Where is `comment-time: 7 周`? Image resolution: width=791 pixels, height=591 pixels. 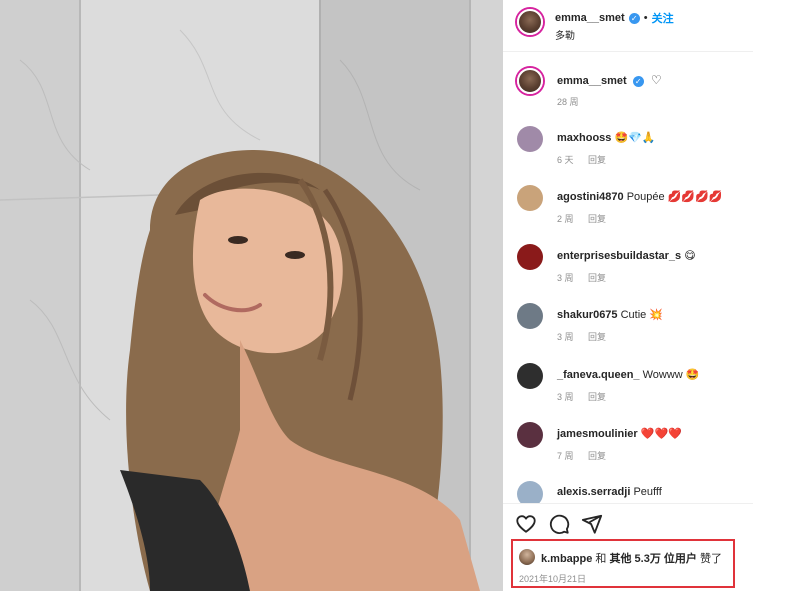 comment-time: 7 周 is located at coordinates (565, 456).